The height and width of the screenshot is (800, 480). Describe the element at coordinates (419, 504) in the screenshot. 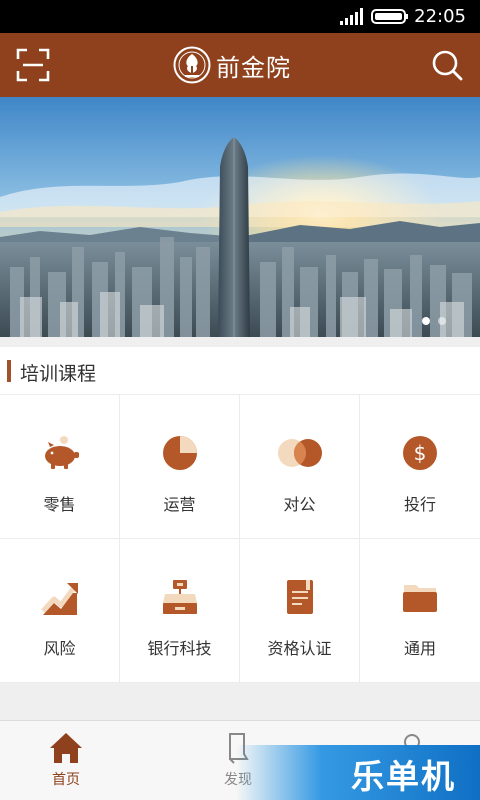

I see `course-label: 投行` at that location.